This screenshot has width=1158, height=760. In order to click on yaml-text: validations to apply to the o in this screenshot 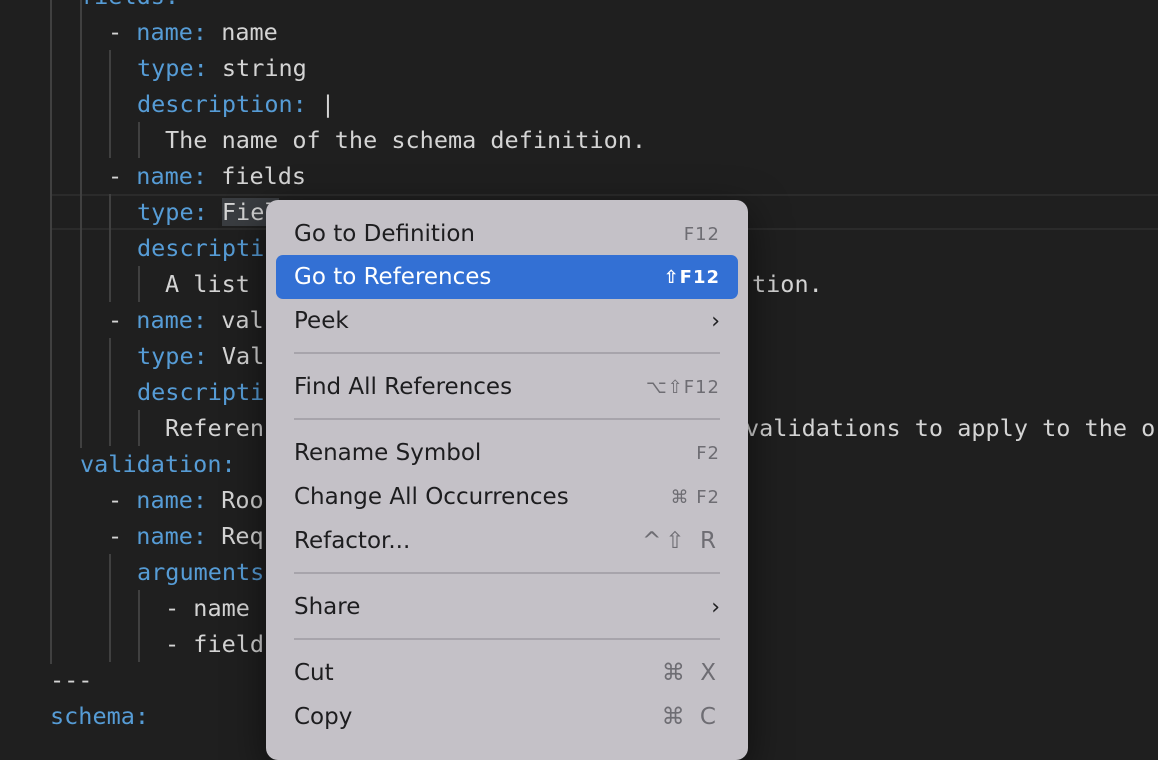, I will do `click(950, 428)`.